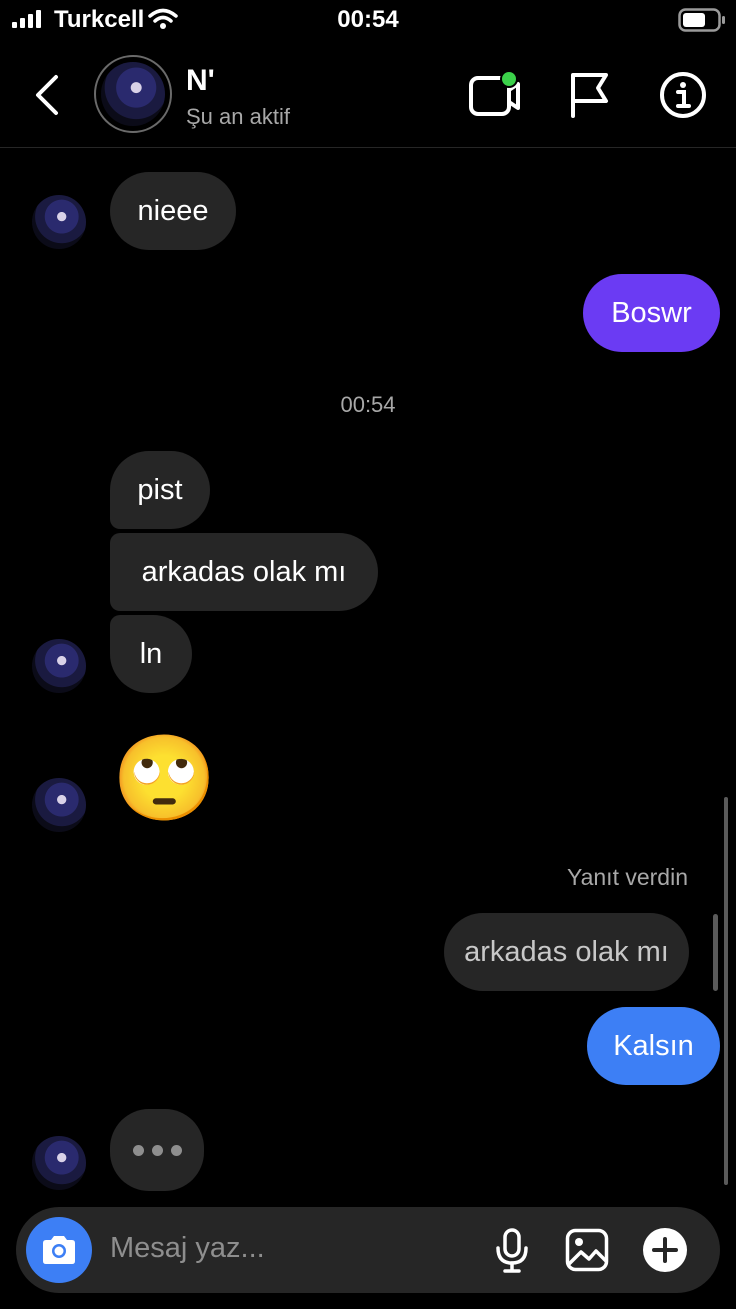  What do you see at coordinates (200, 81) in the screenshot?
I see `contact-name: N'` at bounding box center [200, 81].